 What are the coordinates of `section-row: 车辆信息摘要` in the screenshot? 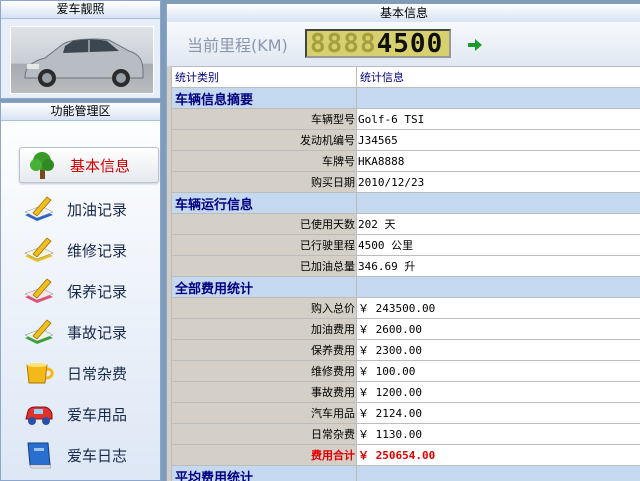 It's located at (405, 98).